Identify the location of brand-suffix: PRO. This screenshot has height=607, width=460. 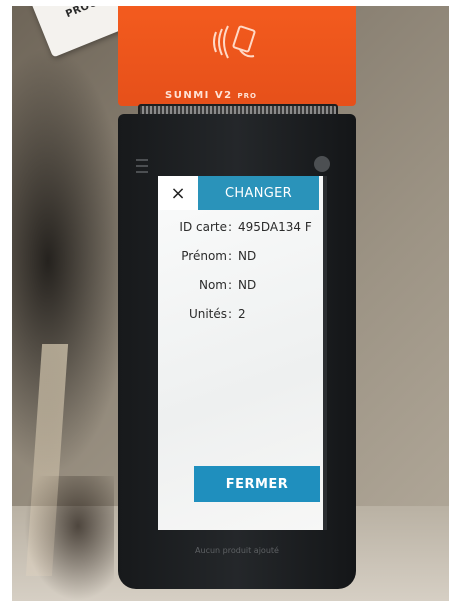
(247, 96).